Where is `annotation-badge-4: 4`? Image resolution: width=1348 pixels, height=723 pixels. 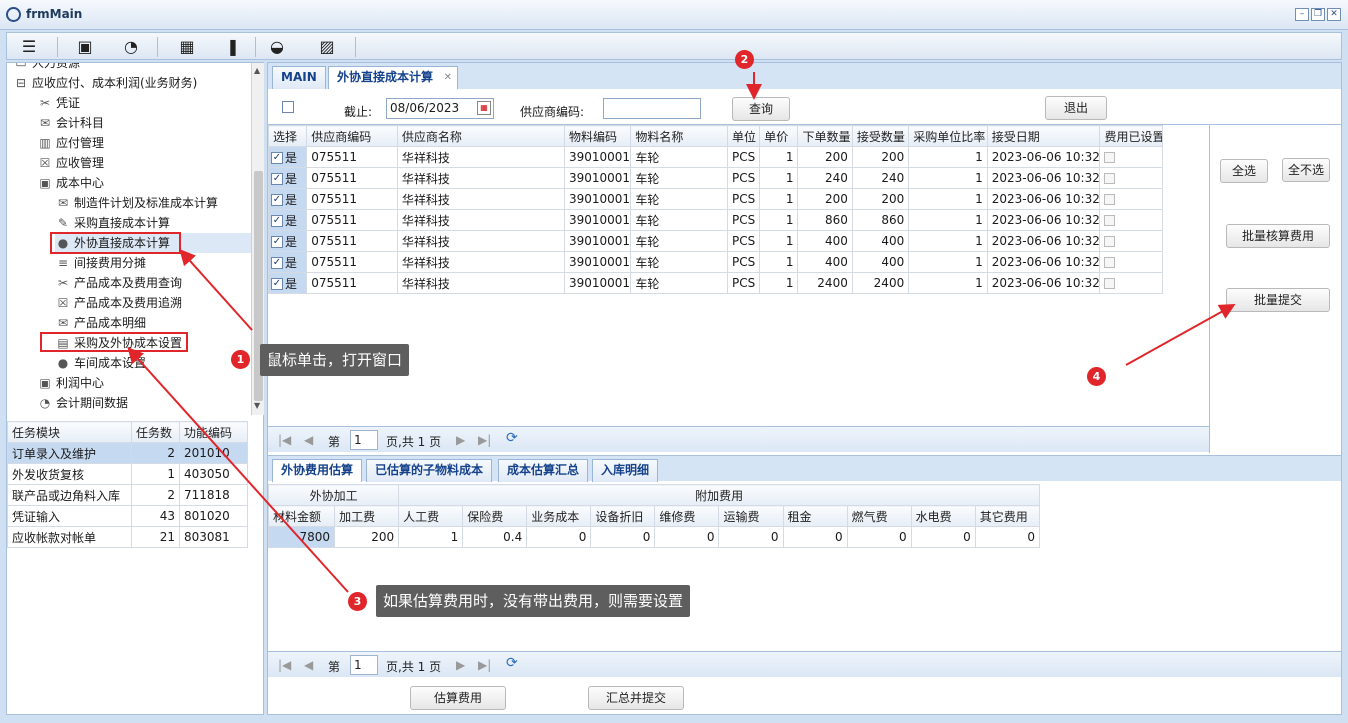
annotation-badge-4: 4 is located at coordinates (1096, 376).